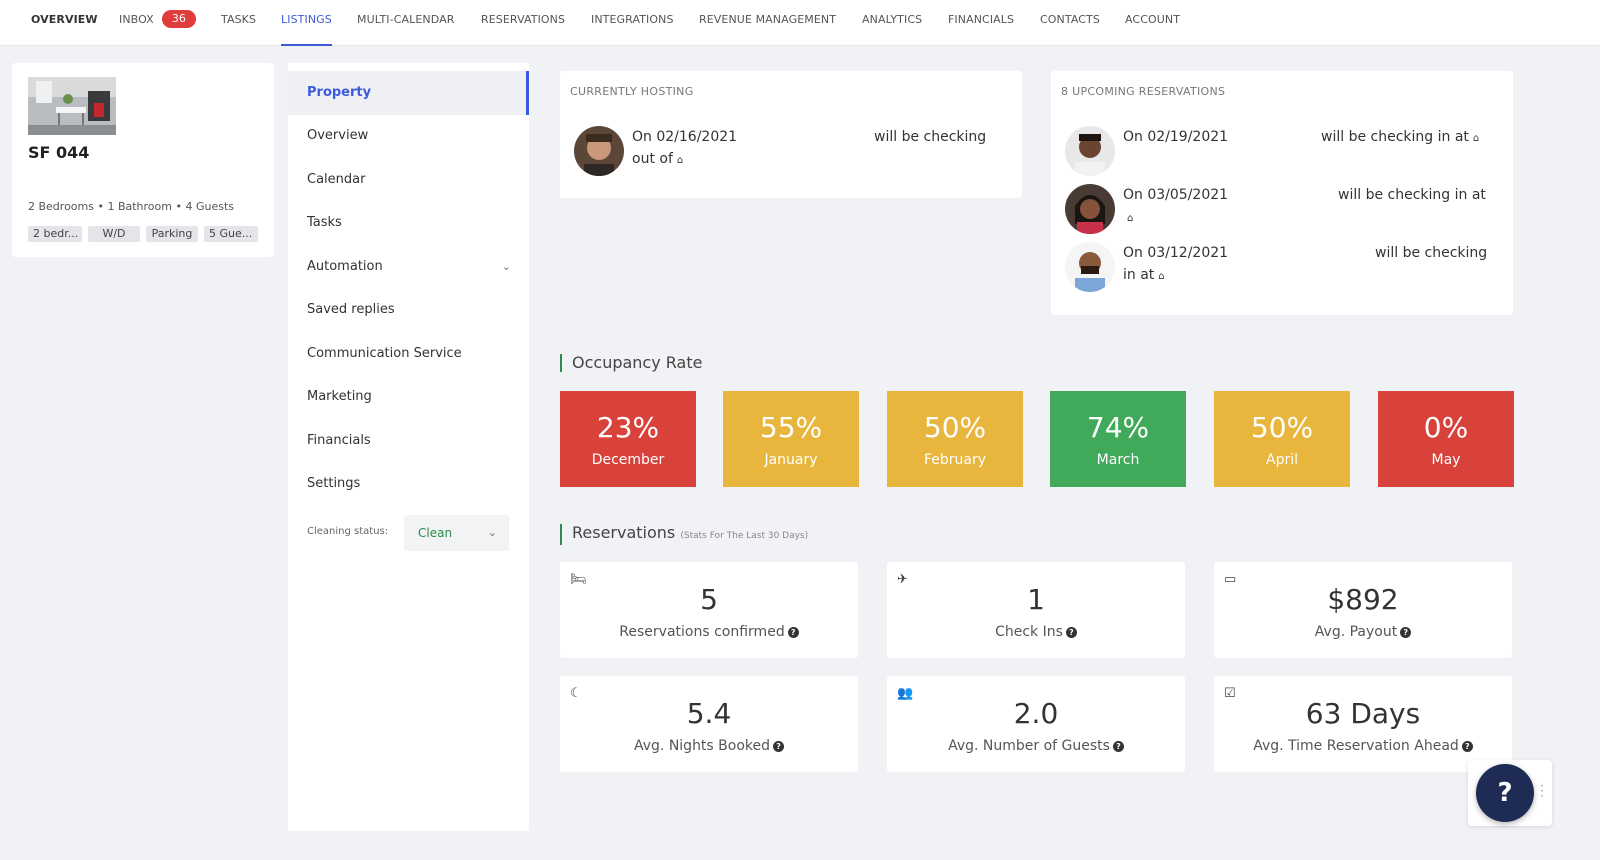 The height and width of the screenshot is (860, 1600). I want to click on menu-label: Property, so click(339, 92).